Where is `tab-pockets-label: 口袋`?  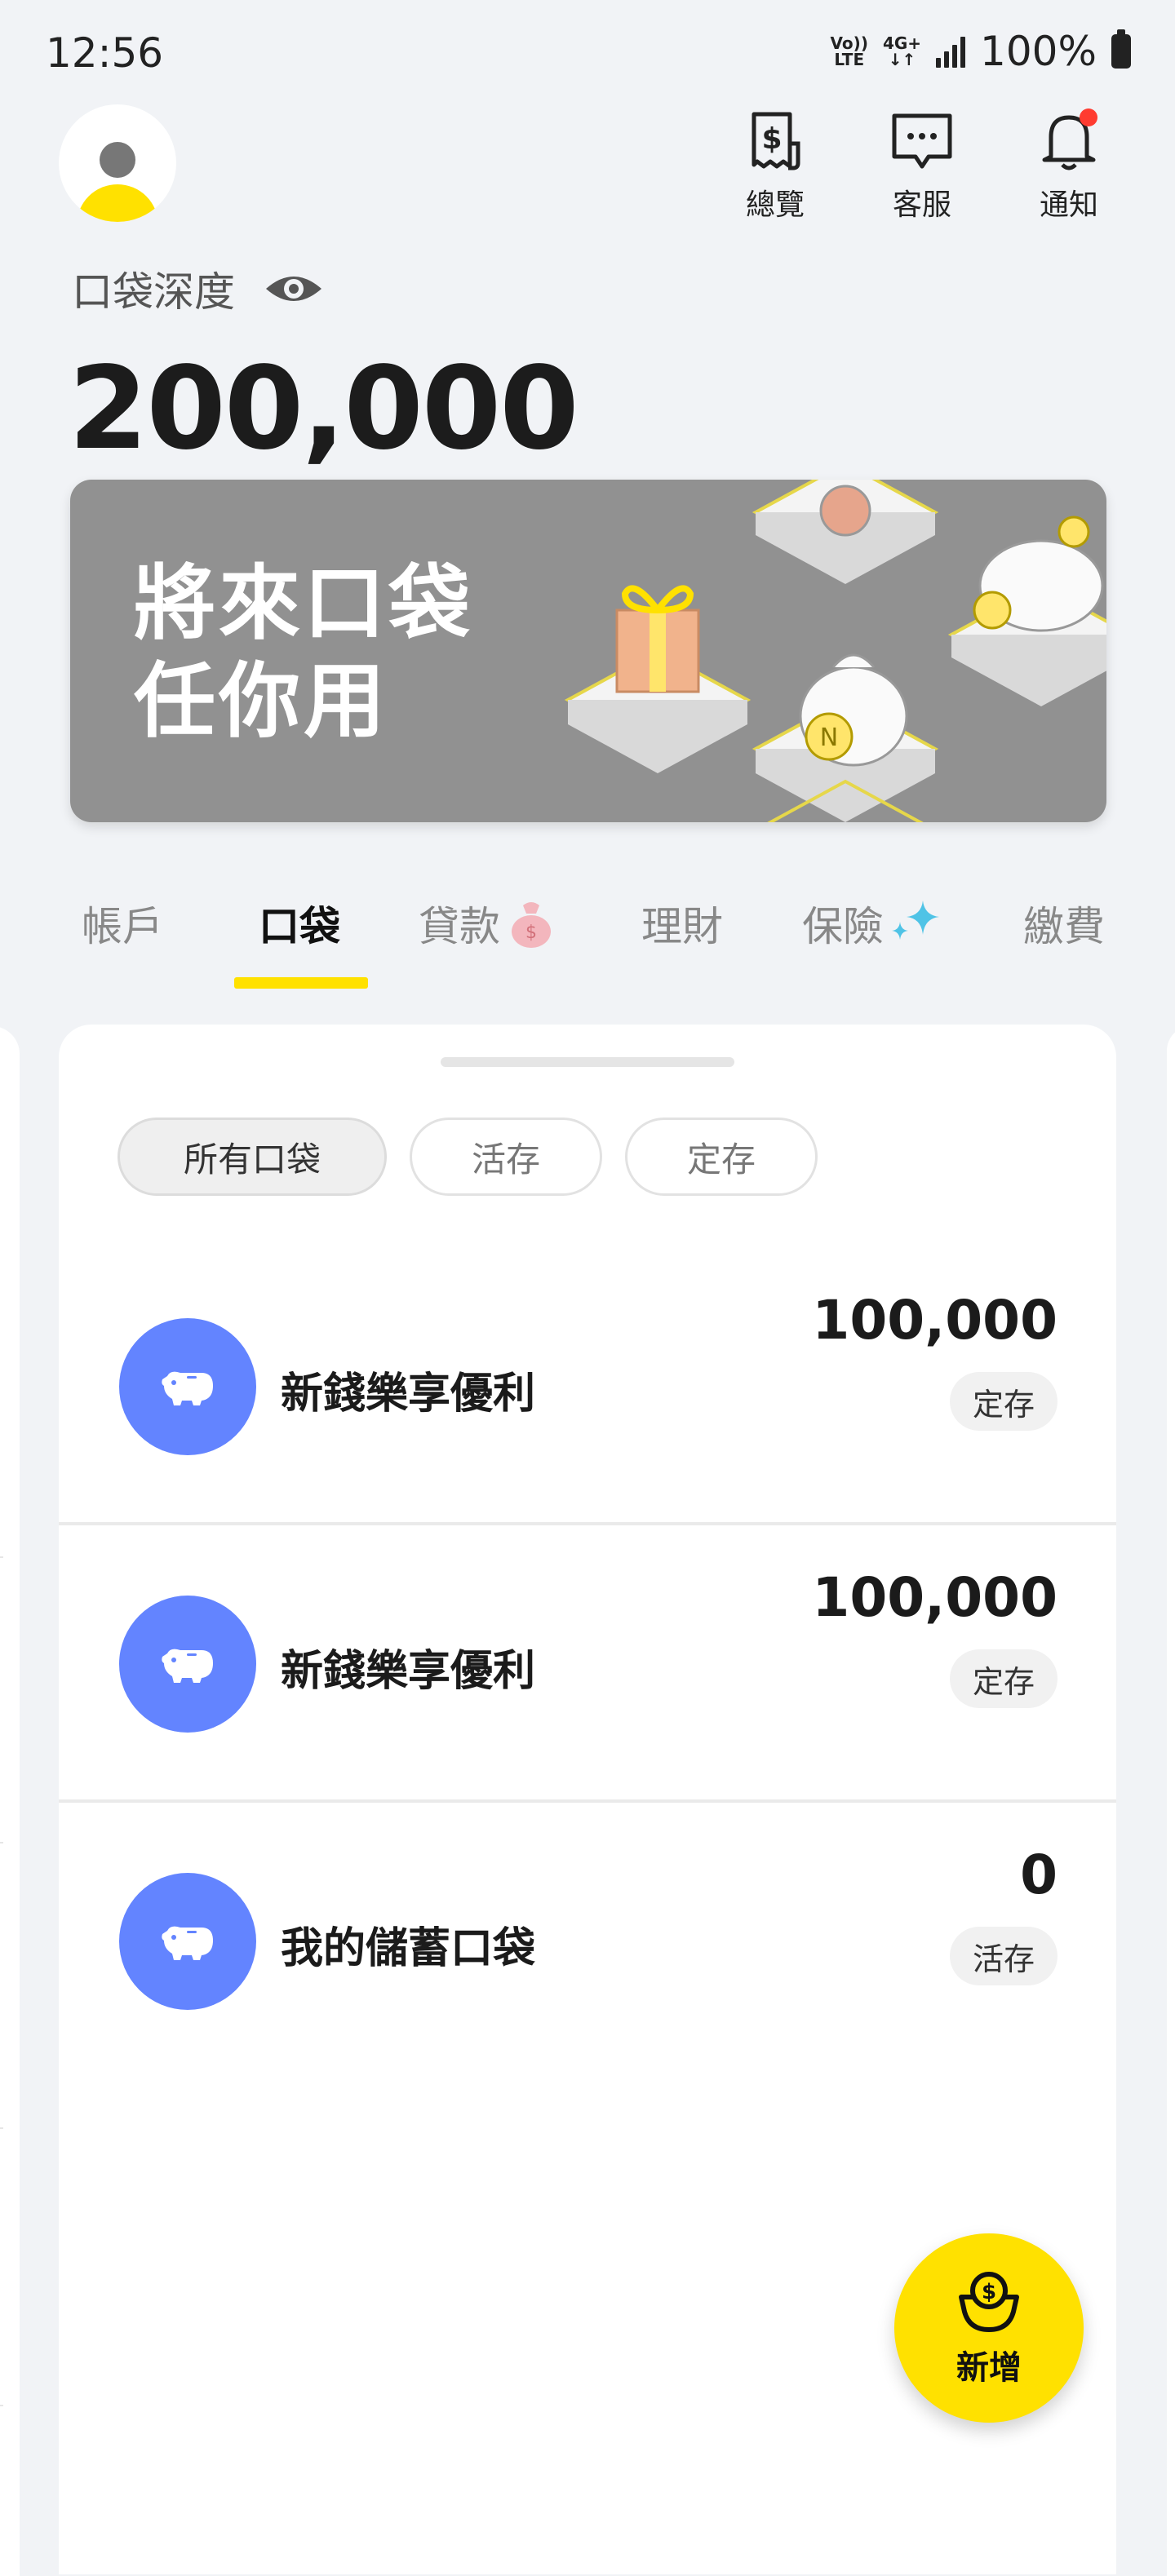
tab-pockets-label: 口袋 is located at coordinates (299, 926).